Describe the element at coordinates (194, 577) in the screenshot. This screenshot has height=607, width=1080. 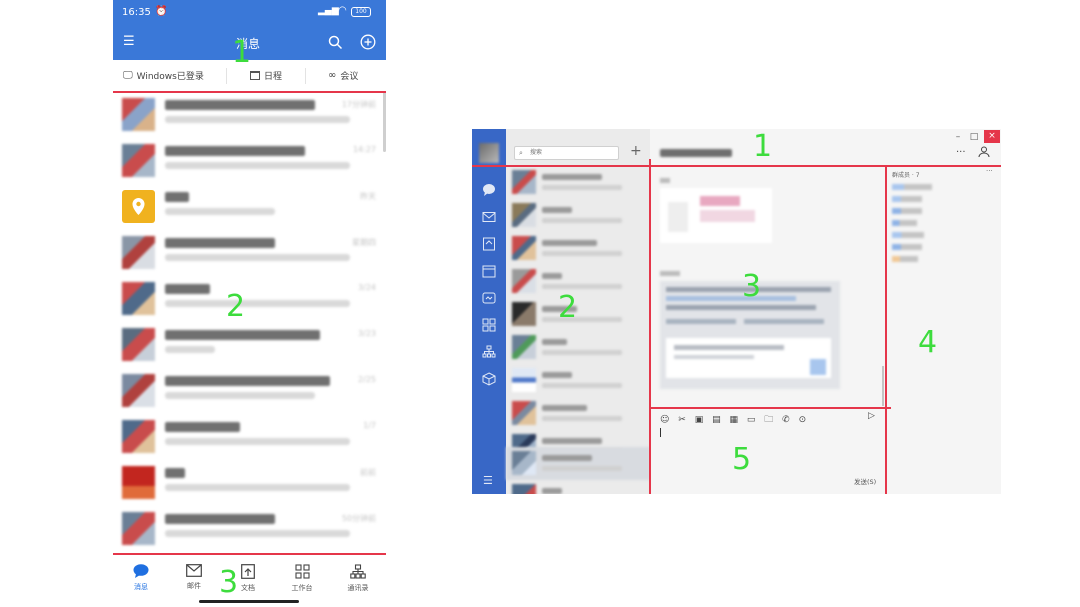
I see `bottom-nav-mail: 邮件` at that location.